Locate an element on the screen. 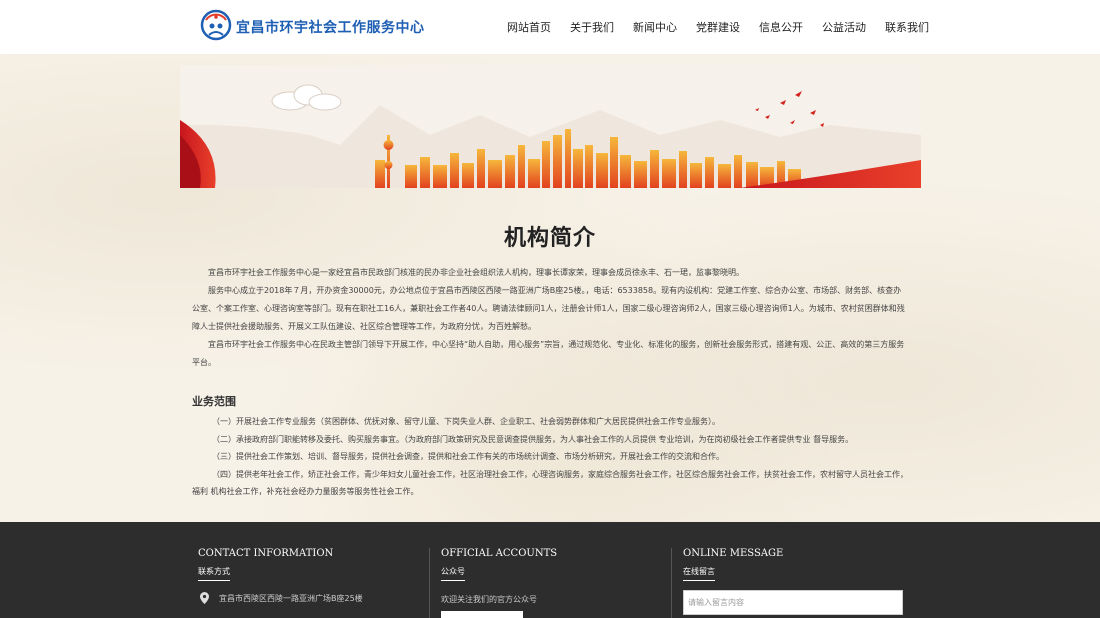 This screenshot has width=1100, height=618. nav-contact: 联系我们 is located at coordinates (907, 27).